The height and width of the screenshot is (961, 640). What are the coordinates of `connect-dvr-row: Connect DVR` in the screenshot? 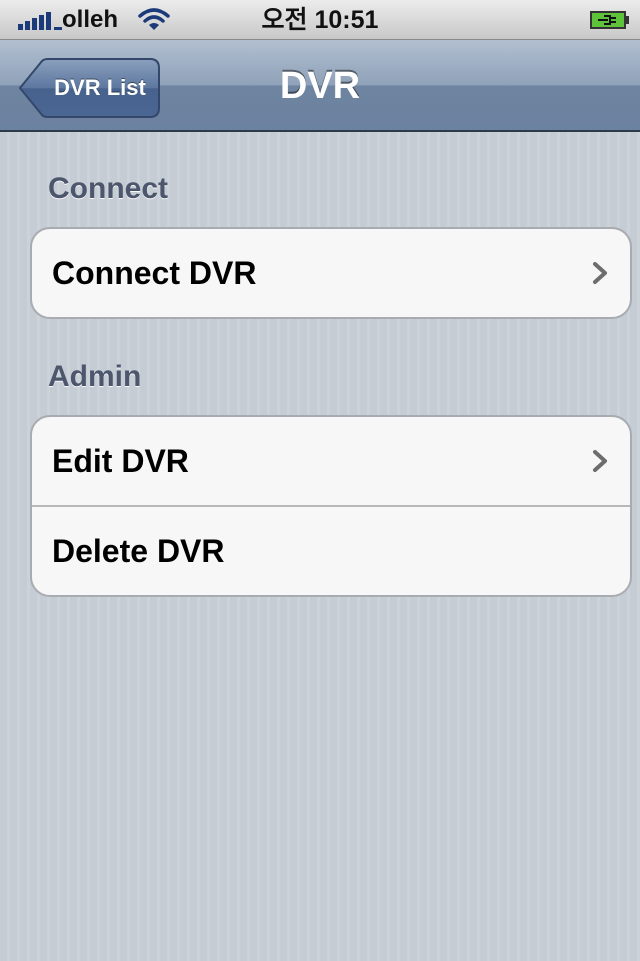 It's located at (331, 273).